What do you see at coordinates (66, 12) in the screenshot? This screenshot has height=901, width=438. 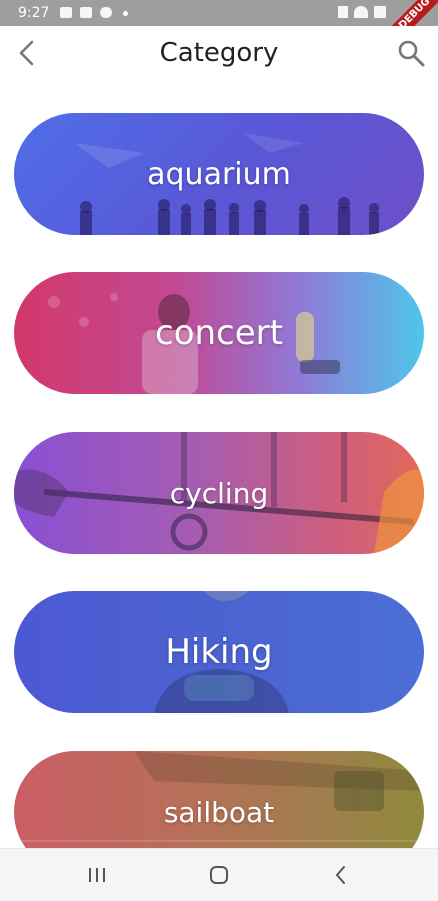 I see `gallery-notification-icon` at bounding box center [66, 12].